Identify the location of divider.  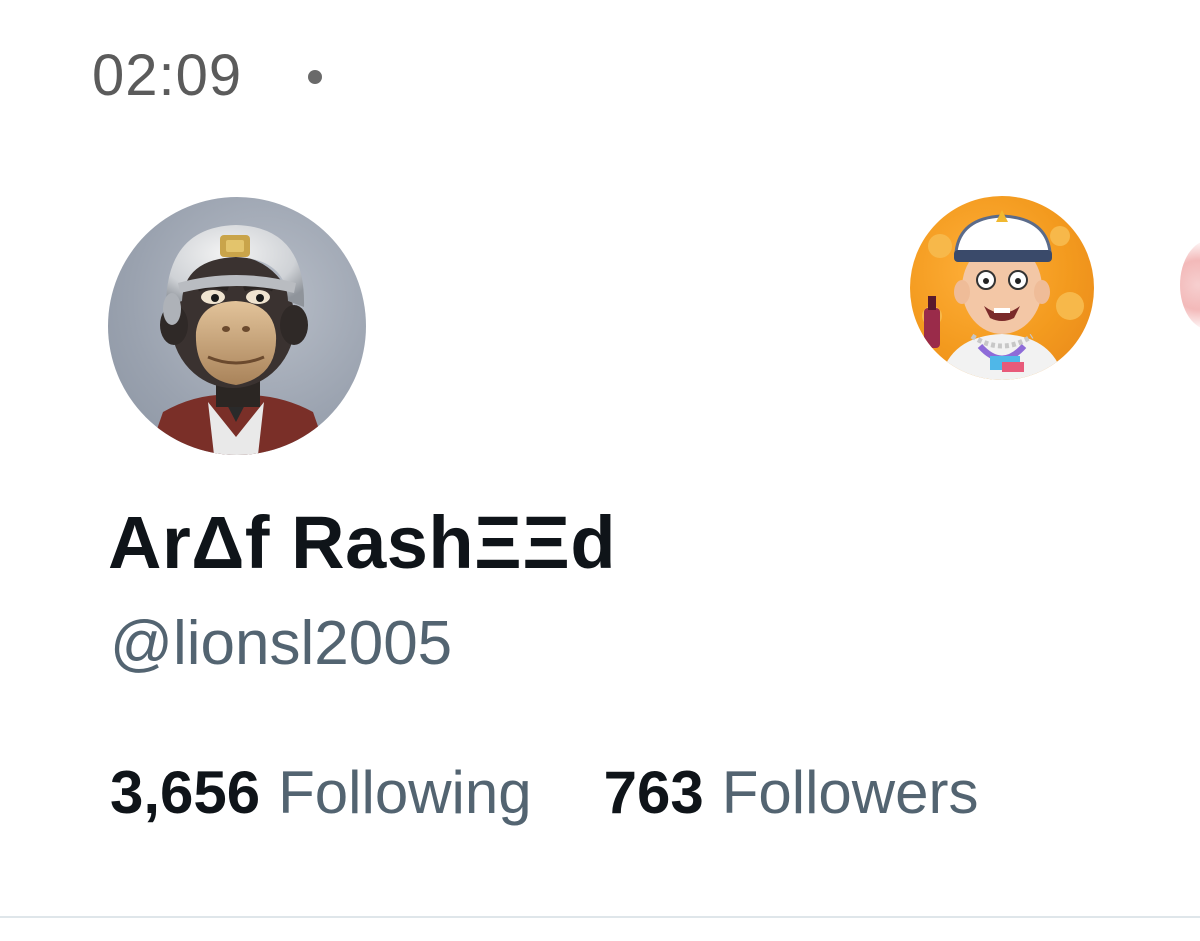
(600, 917).